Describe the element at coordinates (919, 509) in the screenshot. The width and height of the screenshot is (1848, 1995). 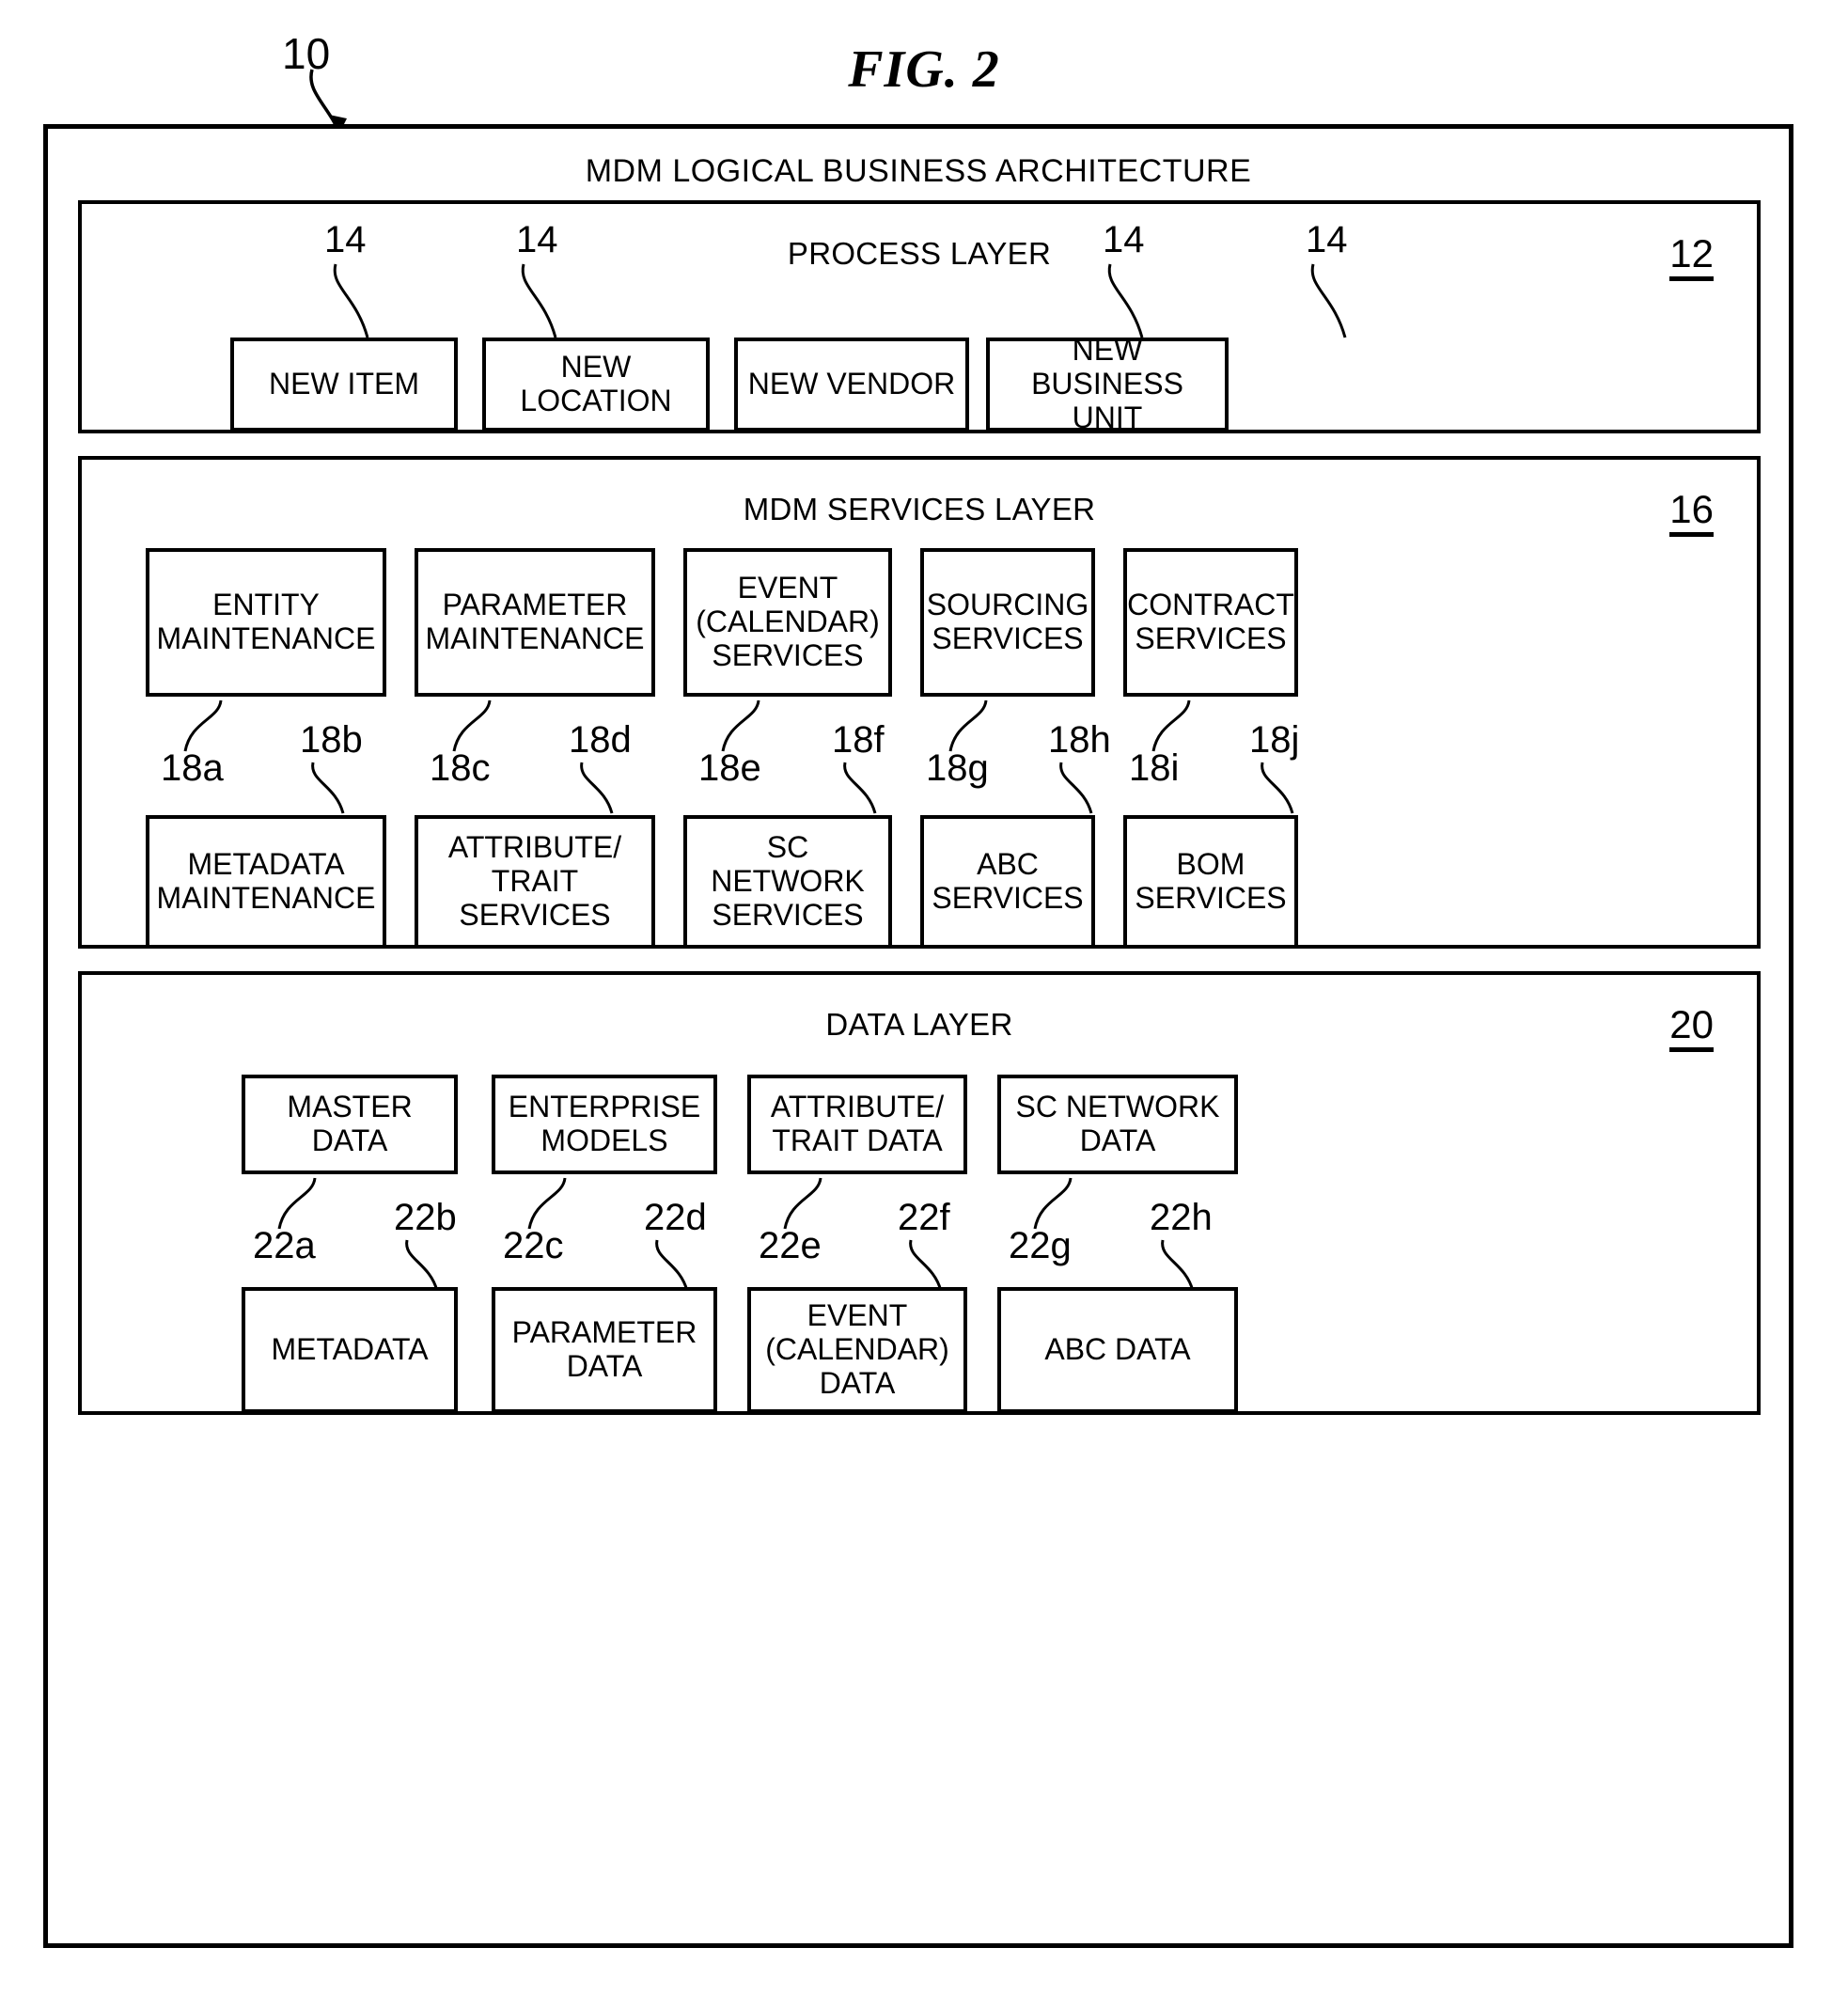
I see `services-layer-title: MDM SERVICES LAYER` at that location.